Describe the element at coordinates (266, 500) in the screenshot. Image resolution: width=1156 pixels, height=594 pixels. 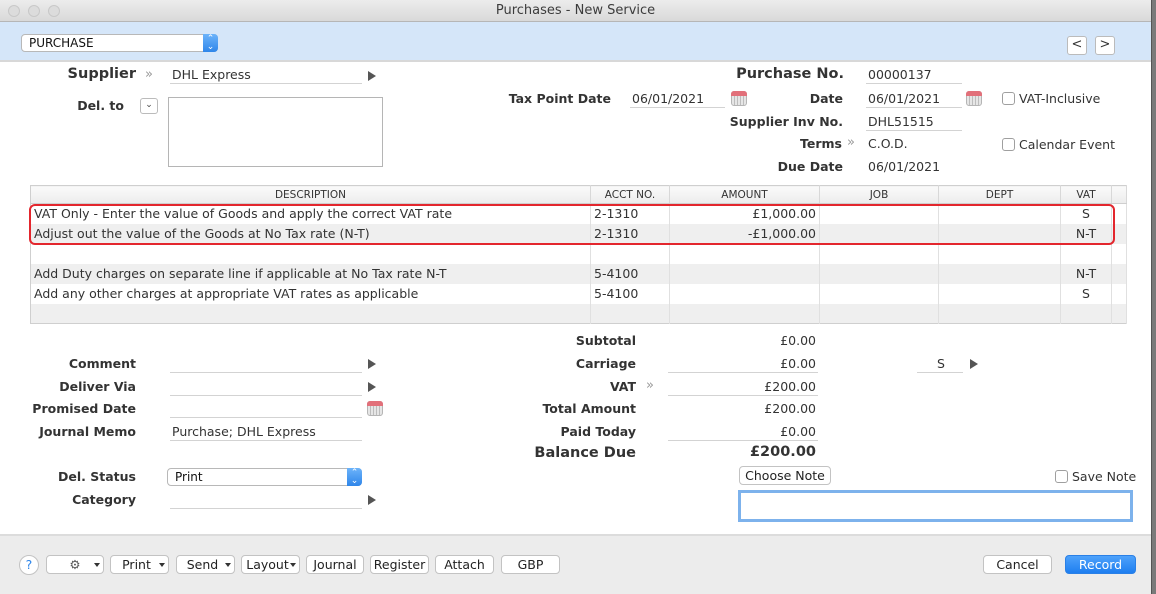
I see `category-field` at that location.